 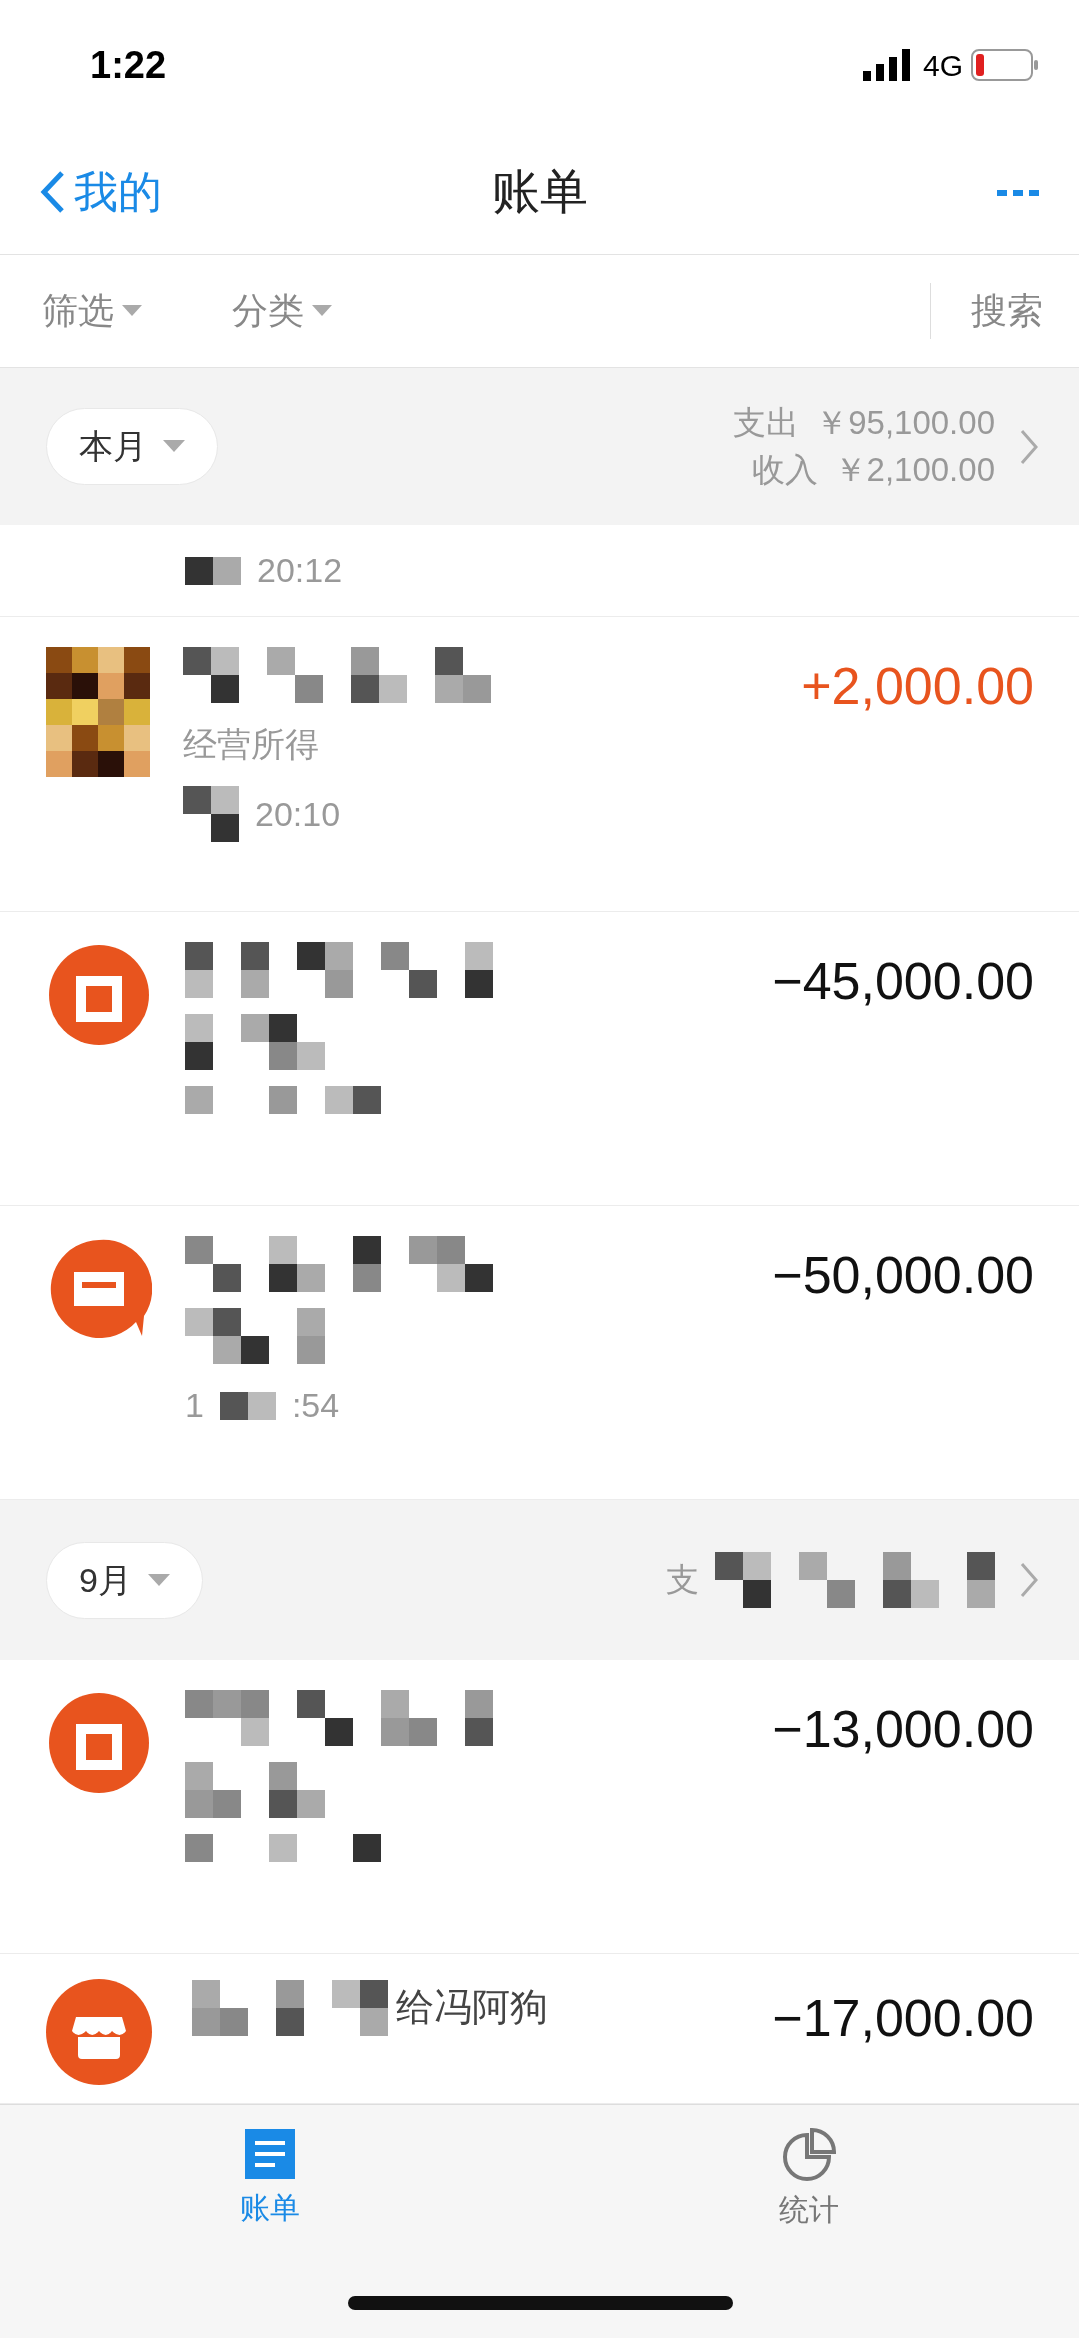 What do you see at coordinates (128, 65) in the screenshot?
I see `clock-time: 1:22` at bounding box center [128, 65].